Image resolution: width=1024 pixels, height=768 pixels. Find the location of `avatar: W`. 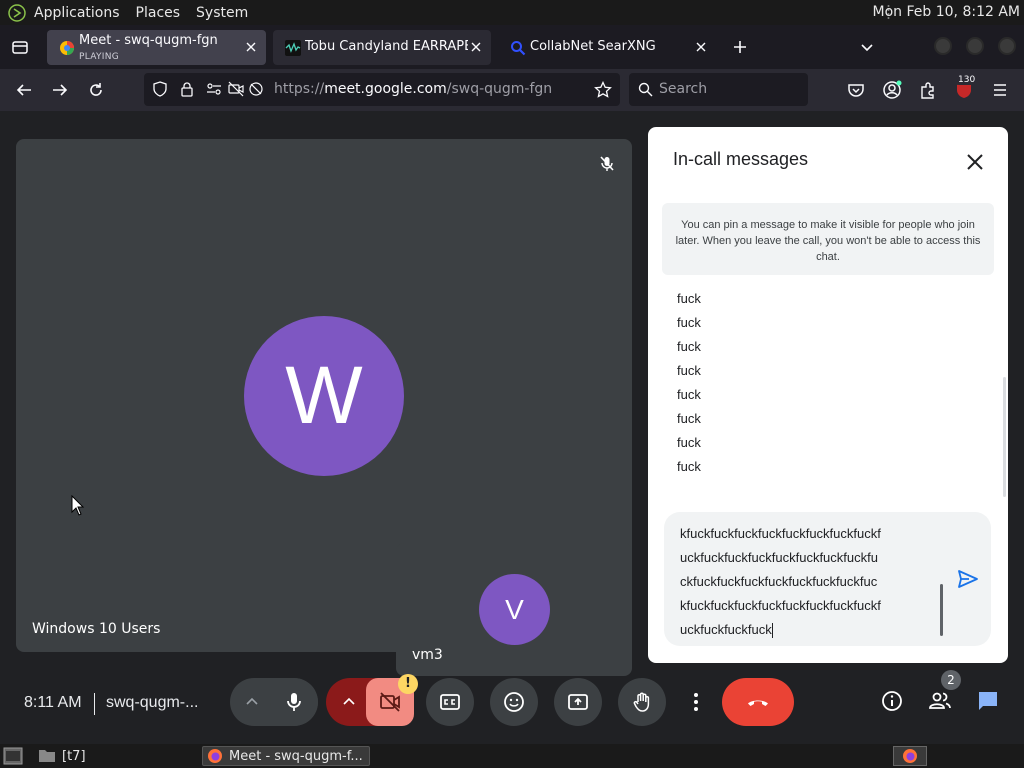

avatar: W is located at coordinates (324, 396).